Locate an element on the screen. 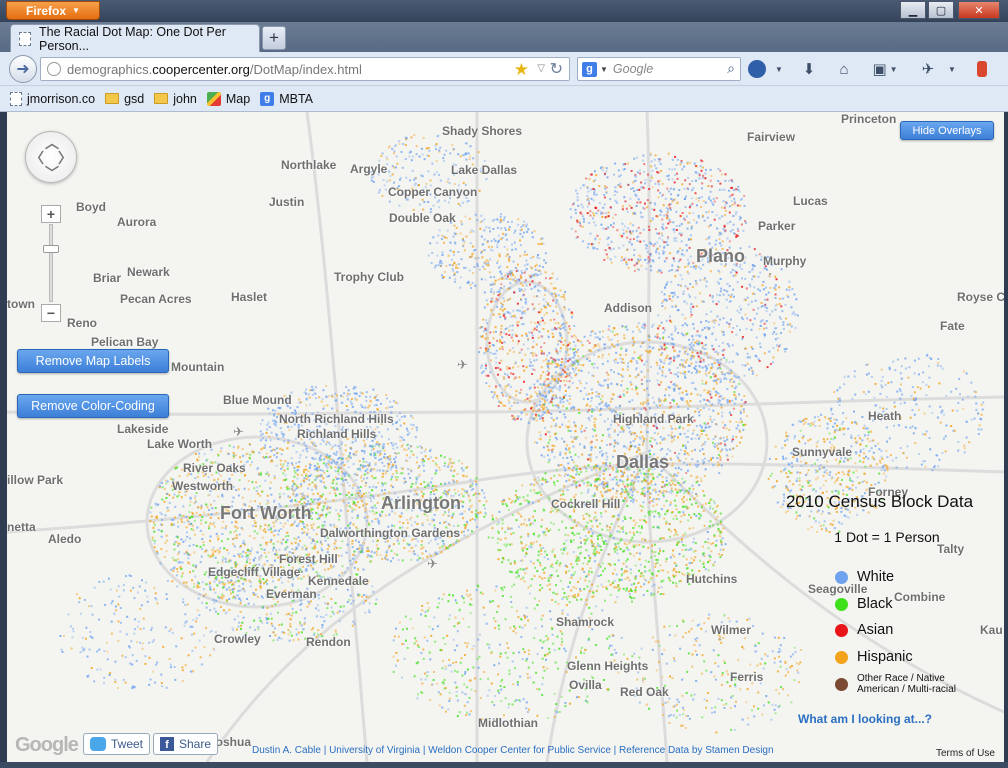  place-label: Lake Dallas is located at coordinates (484, 170).